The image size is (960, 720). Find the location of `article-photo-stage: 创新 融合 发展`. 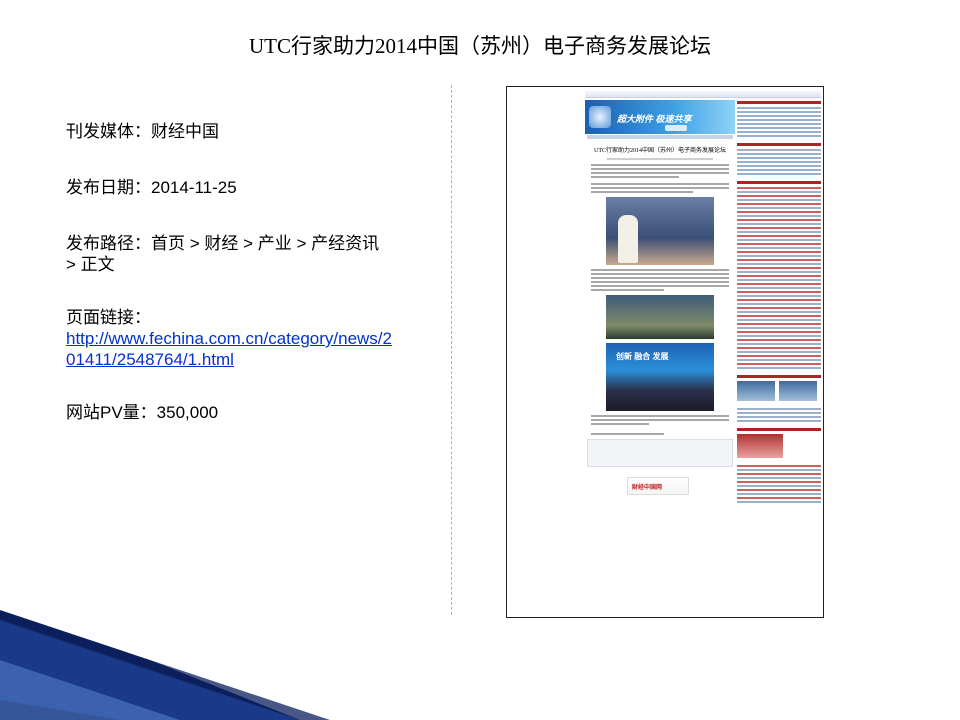

article-photo-stage: 创新 融合 发展 is located at coordinates (660, 377).